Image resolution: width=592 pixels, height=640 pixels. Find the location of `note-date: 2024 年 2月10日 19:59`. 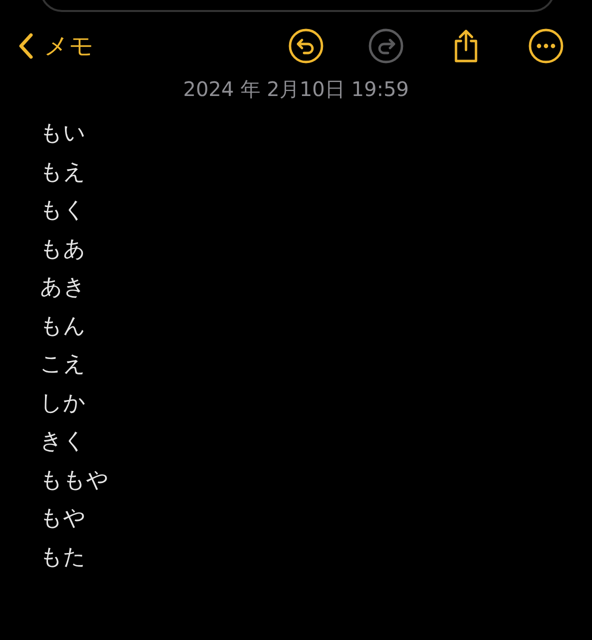

note-date: 2024 年 2月10日 19:59 is located at coordinates (296, 89).